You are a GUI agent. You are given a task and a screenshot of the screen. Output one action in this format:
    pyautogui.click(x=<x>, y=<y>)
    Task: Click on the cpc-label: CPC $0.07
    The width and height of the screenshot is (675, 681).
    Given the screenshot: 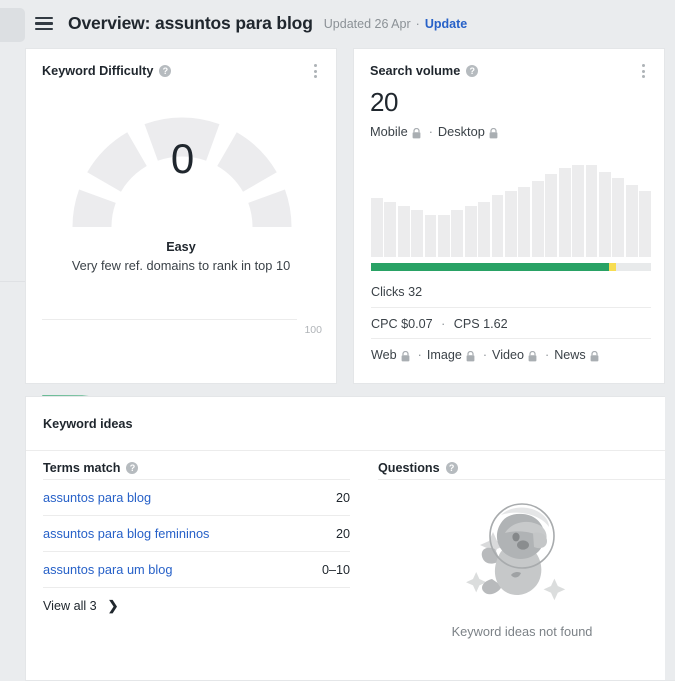 What is the action you would take?
    pyautogui.click(x=402, y=324)
    